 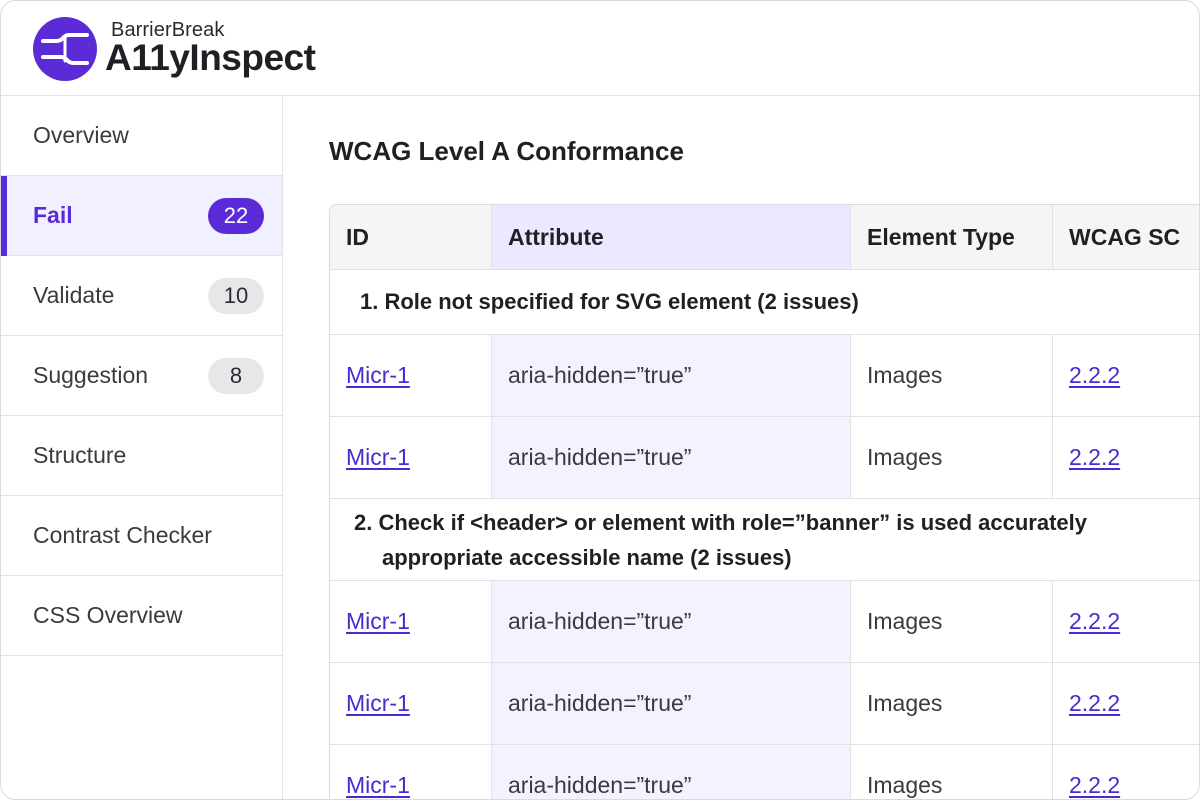 I want to click on app-header: BarrierBreak A11yInspect, so click(x=600, y=48).